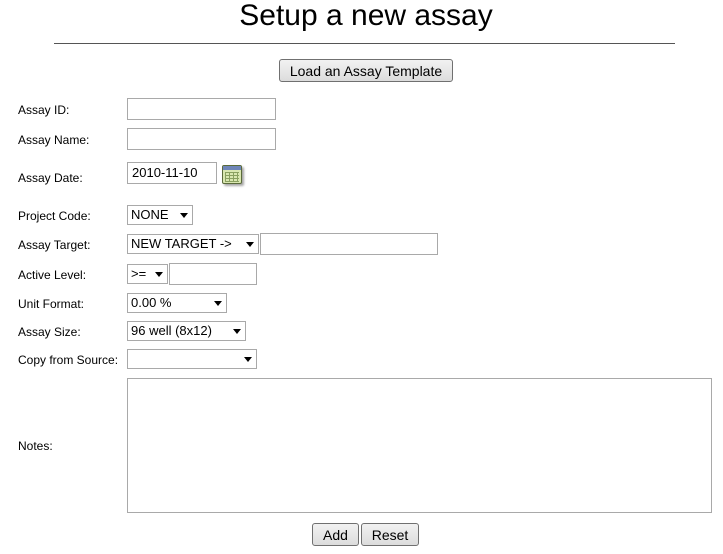 The image size is (723, 554). I want to click on assay-target-select: NEW TARGET ->, so click(193, 244).